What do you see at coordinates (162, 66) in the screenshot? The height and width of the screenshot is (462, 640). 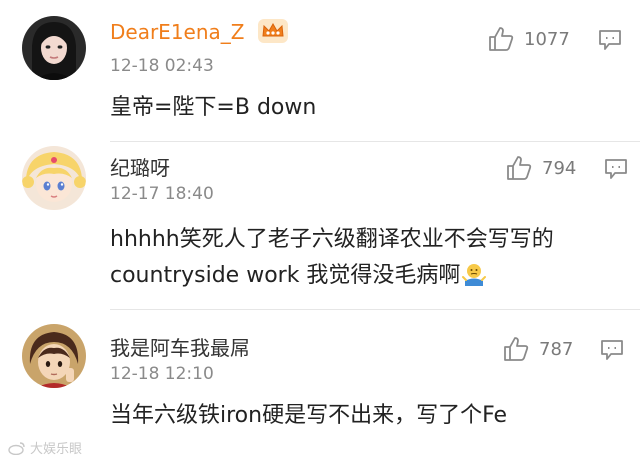 I see `comment-time: 12-18 02:43` at bounding box center [162, 66].